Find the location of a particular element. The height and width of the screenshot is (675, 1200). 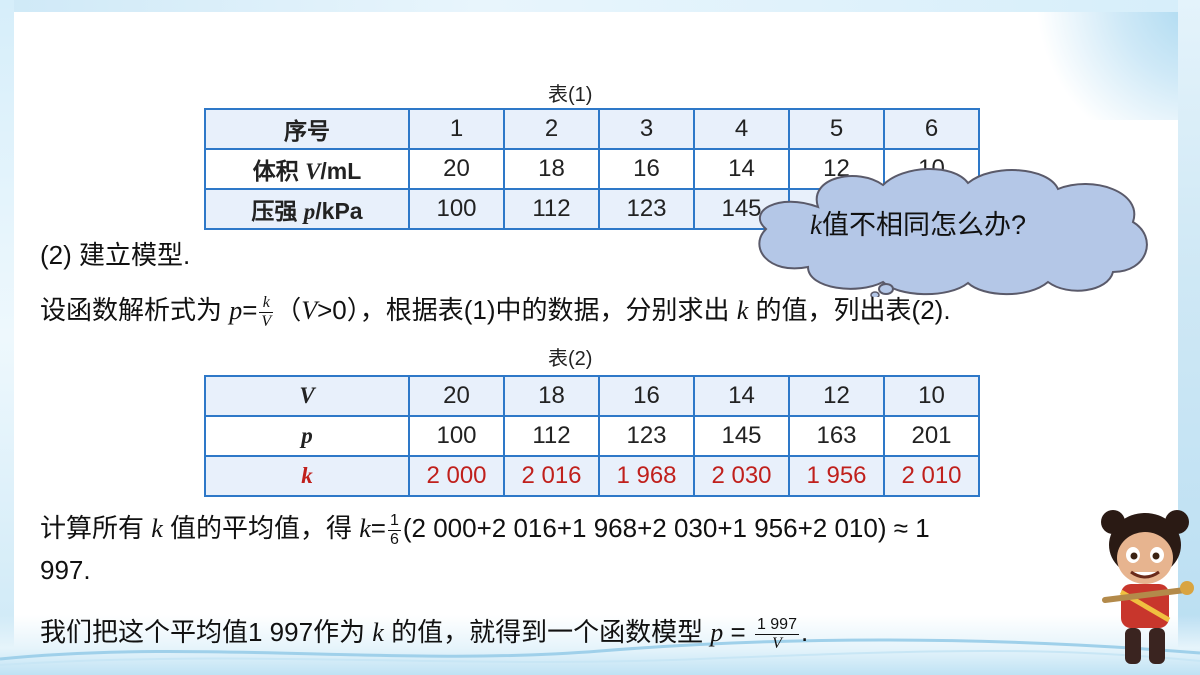

table-cell: 1 956 is located at coordinates (836, 476).